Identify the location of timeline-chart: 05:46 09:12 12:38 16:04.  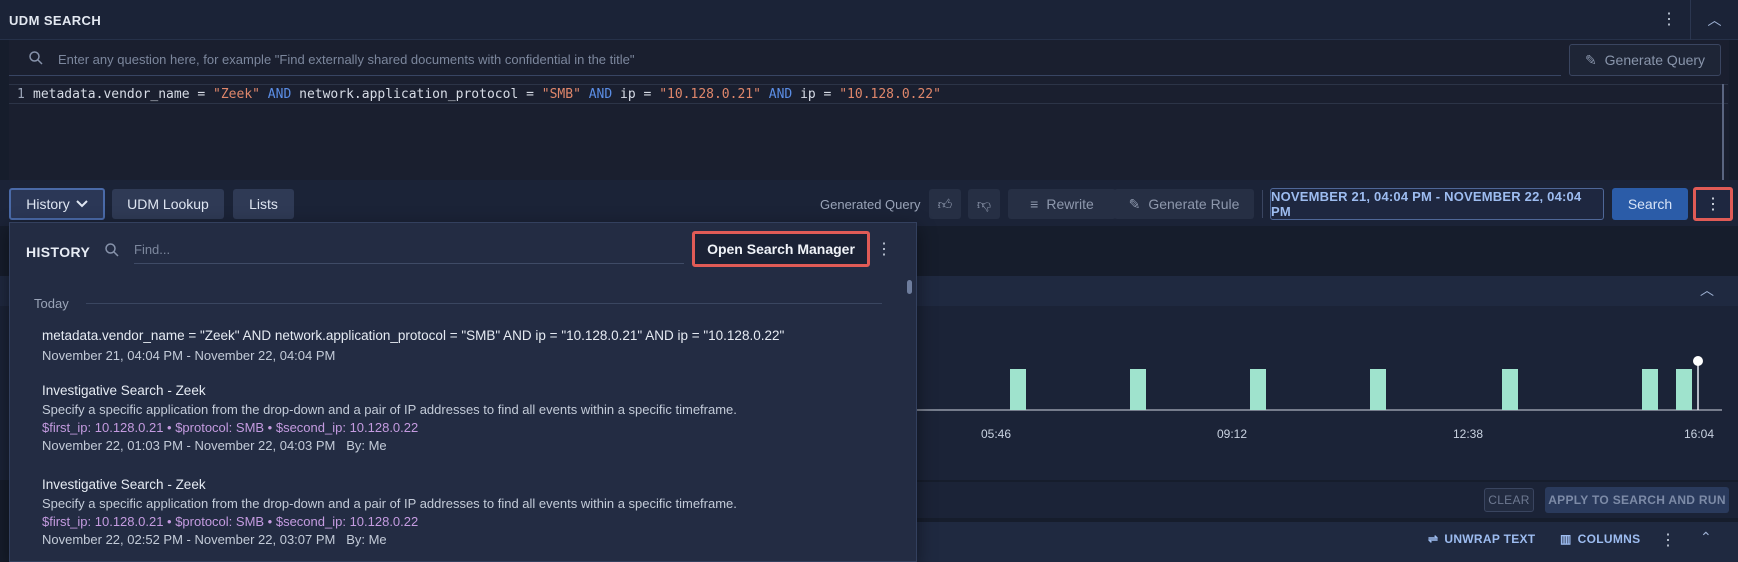
(1319, 398).